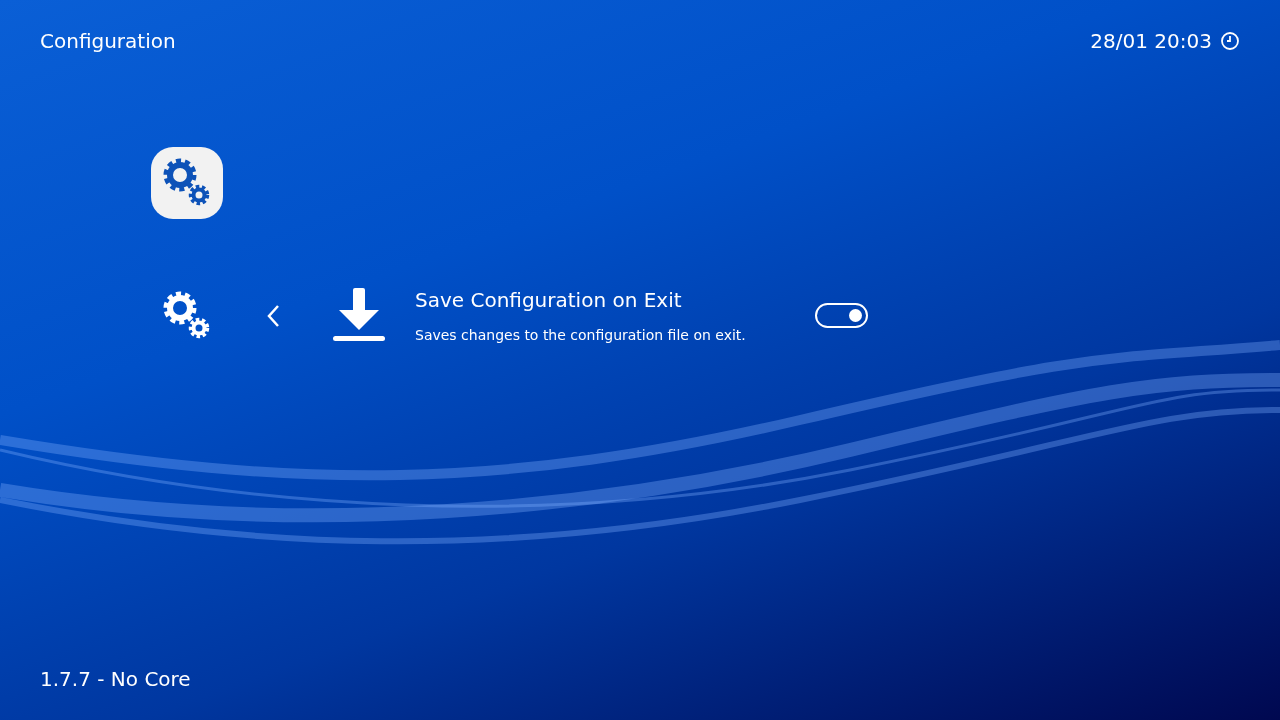 This screenshot has height=720, width=1280. Describe the element at coordinates (581, 335) in the screenshot. I see `setting-description: Saves changes to the configuration file on exit.` at that location.